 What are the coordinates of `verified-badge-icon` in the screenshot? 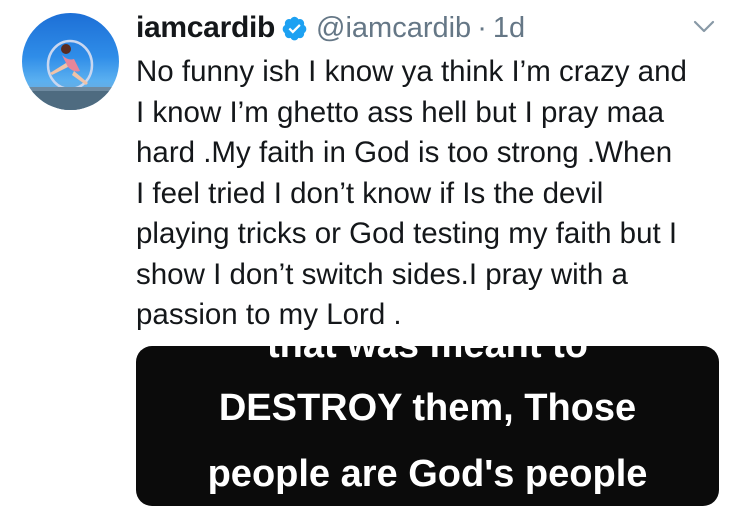 It's located at (294, 28).